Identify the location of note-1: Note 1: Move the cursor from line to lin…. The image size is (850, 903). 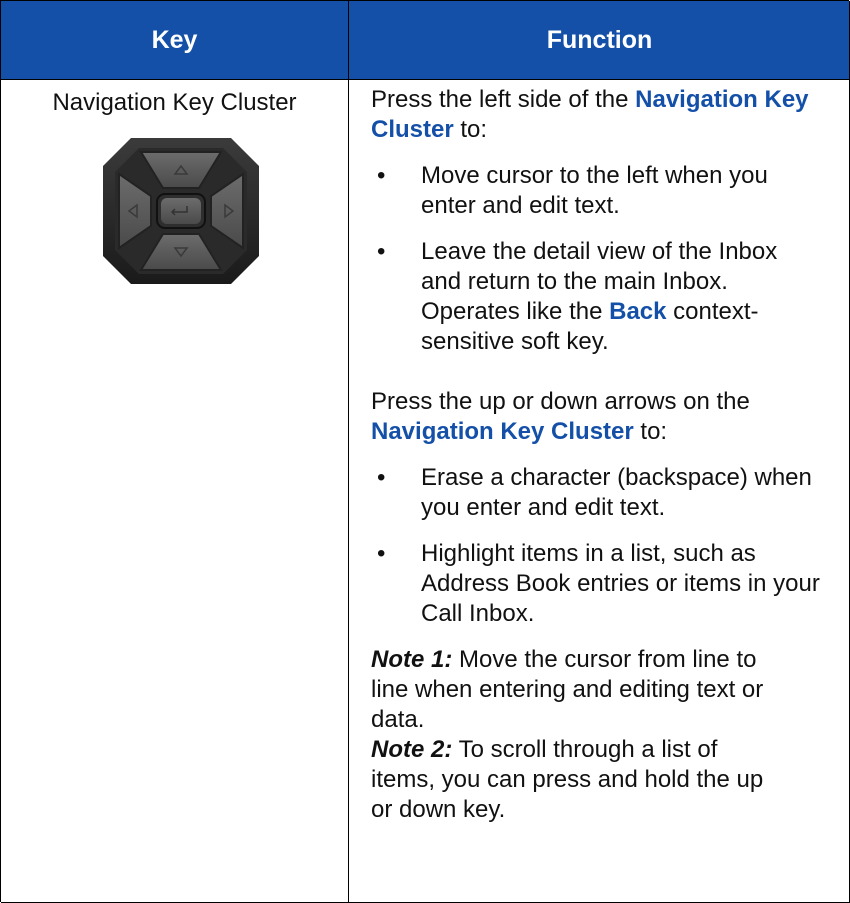
(567, 689).